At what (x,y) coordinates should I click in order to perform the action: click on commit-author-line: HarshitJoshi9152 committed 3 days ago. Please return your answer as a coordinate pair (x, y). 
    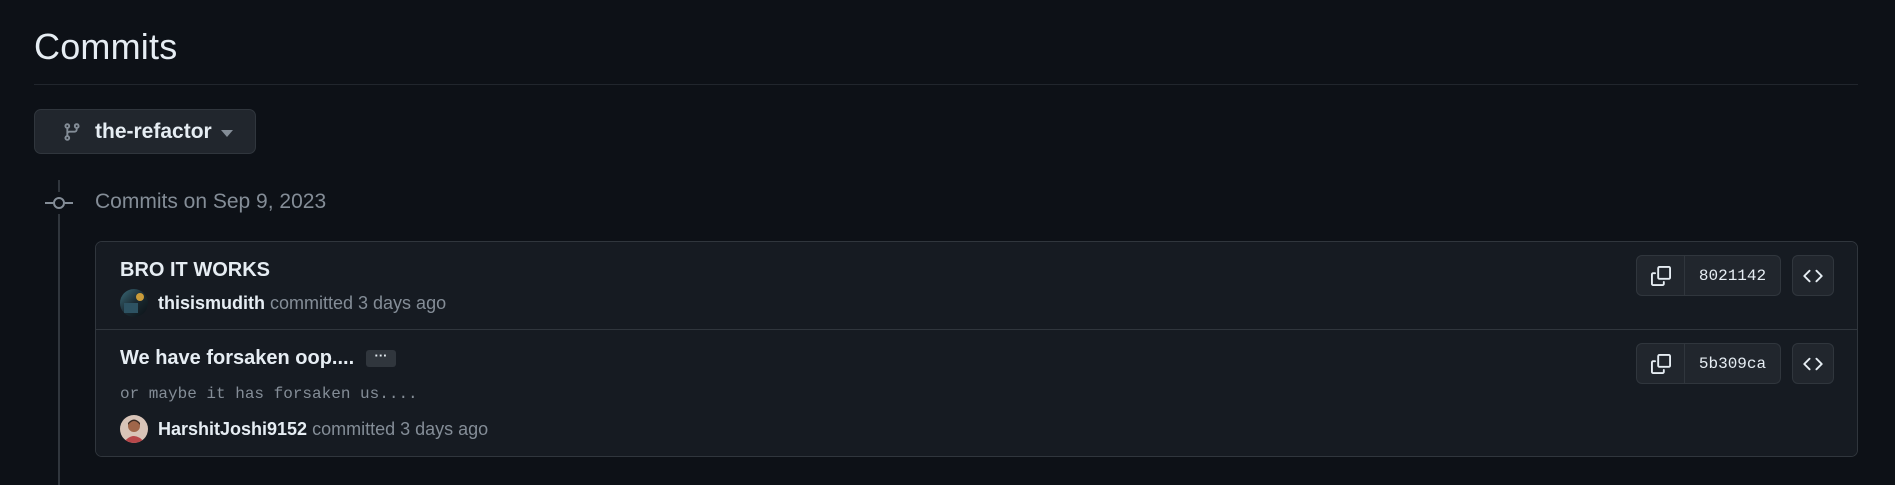
    Looking at the image, I should click on (304, 429).